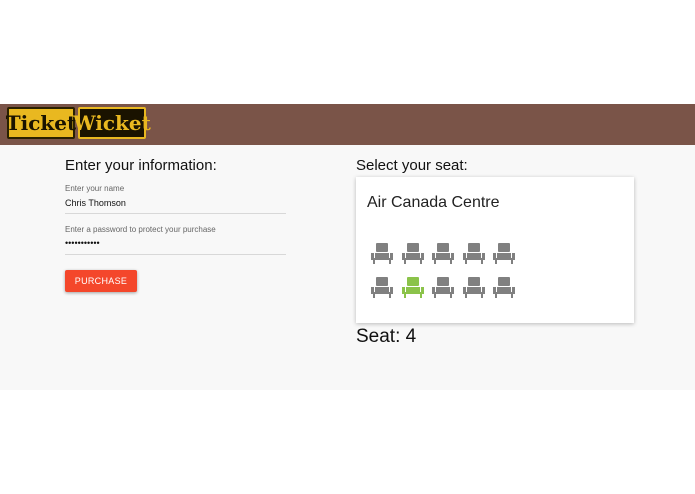 The width and height of the screenshot is (695, 494). What do you see at coordinates (386, 336) in the screenshot?
I see `selected-seat-readout: Seat: 4` at bounding box center [386, 336].